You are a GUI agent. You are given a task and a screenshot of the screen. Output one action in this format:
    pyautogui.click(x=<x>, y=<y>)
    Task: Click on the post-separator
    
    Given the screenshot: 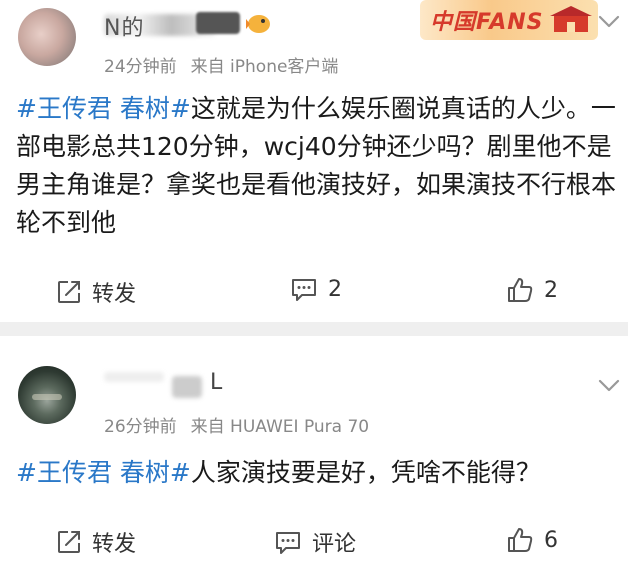 What is the action you would take?
    pyautogui.click(x=314, y=329)
    